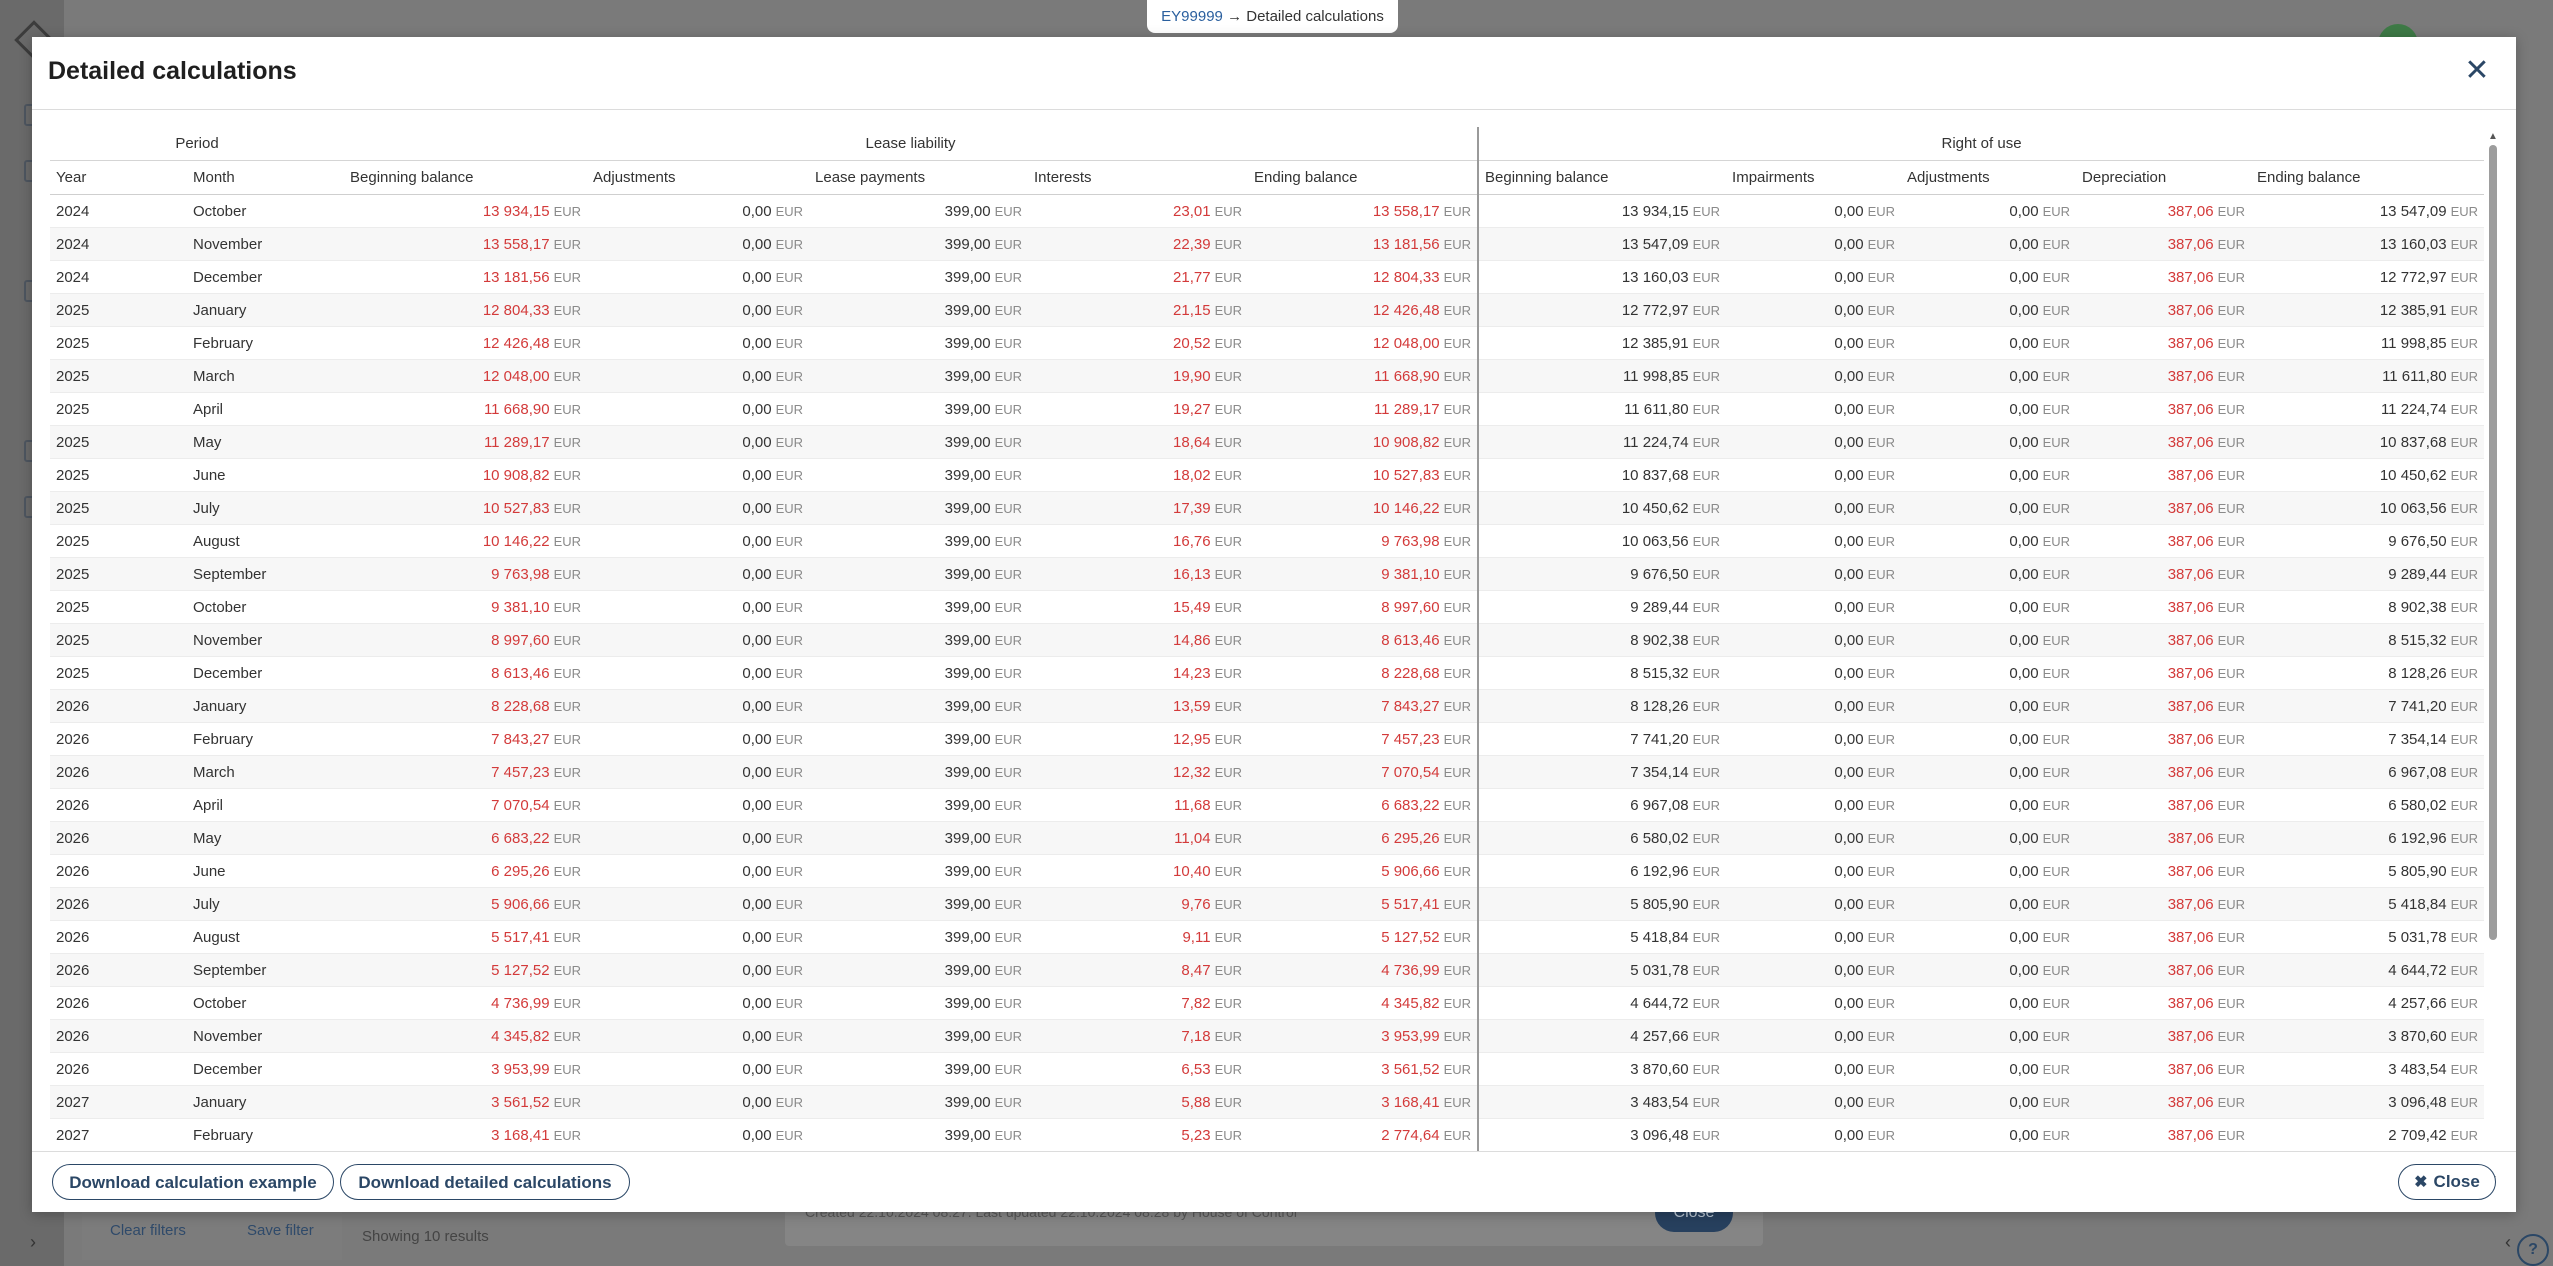 The height and width of the screenshot is (1266, 2553). I want to click on cell-value: 2026, so click(73, 871).